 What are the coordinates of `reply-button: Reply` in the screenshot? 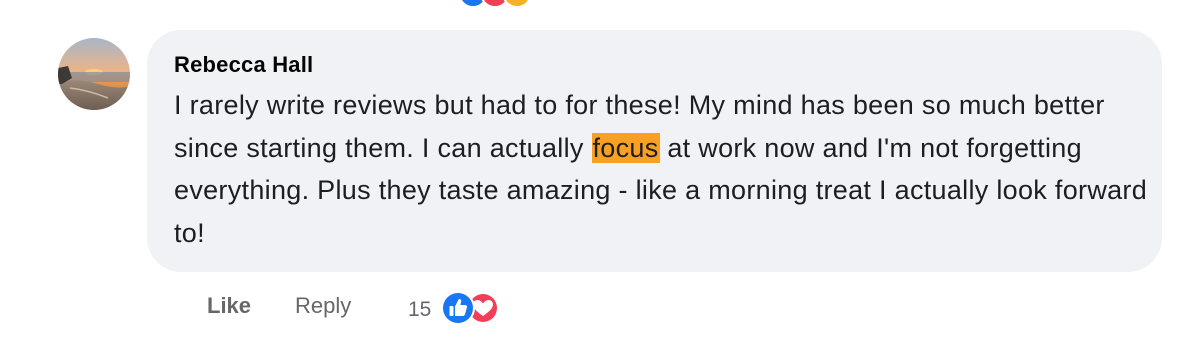 It's located at (323, 306).